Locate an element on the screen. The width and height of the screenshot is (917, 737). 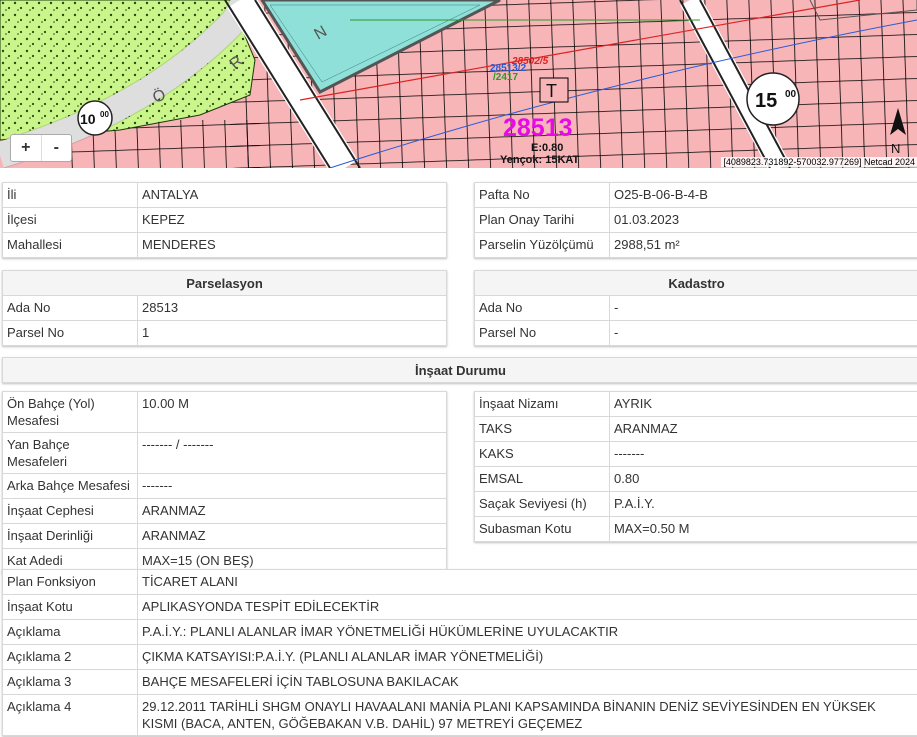
north-label: N is located at coordinates (895, 148).